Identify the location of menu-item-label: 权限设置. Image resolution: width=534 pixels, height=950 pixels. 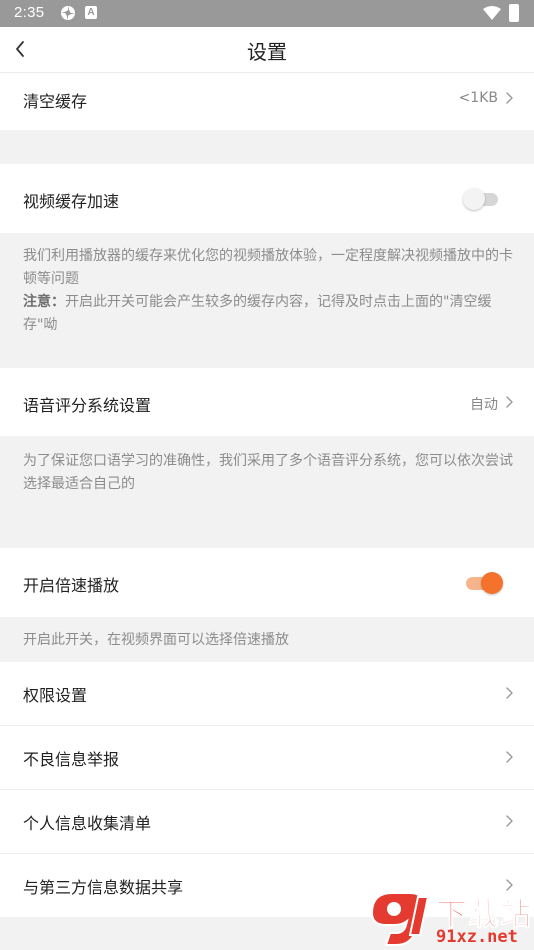
(55, 695).